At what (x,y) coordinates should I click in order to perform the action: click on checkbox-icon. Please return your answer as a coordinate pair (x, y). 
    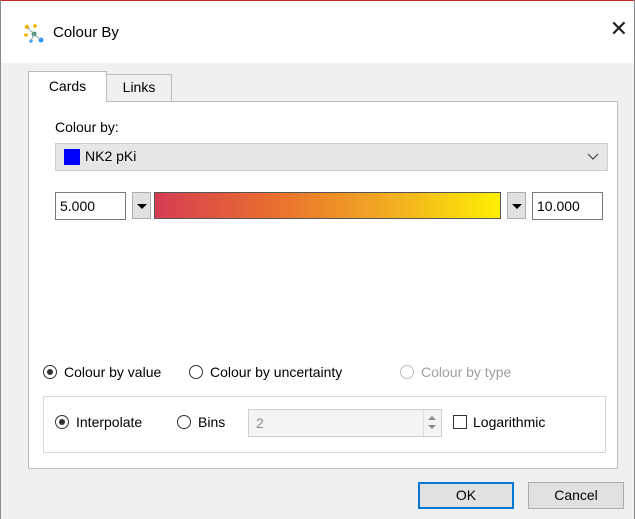
    Looking at the image, I should click on (460, 422).